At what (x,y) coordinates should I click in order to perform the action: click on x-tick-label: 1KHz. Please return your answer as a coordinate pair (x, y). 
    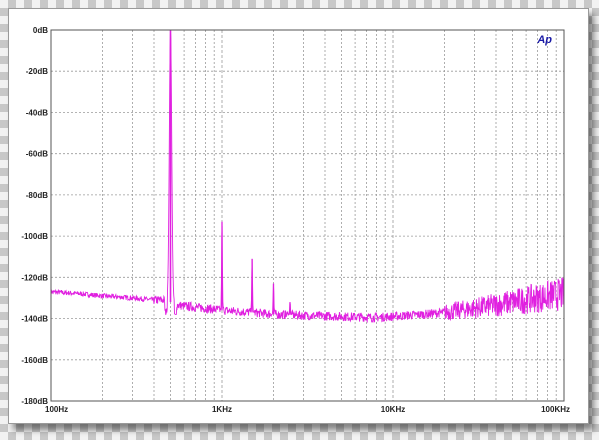
    Looking at the image, I should click on (222, 409).